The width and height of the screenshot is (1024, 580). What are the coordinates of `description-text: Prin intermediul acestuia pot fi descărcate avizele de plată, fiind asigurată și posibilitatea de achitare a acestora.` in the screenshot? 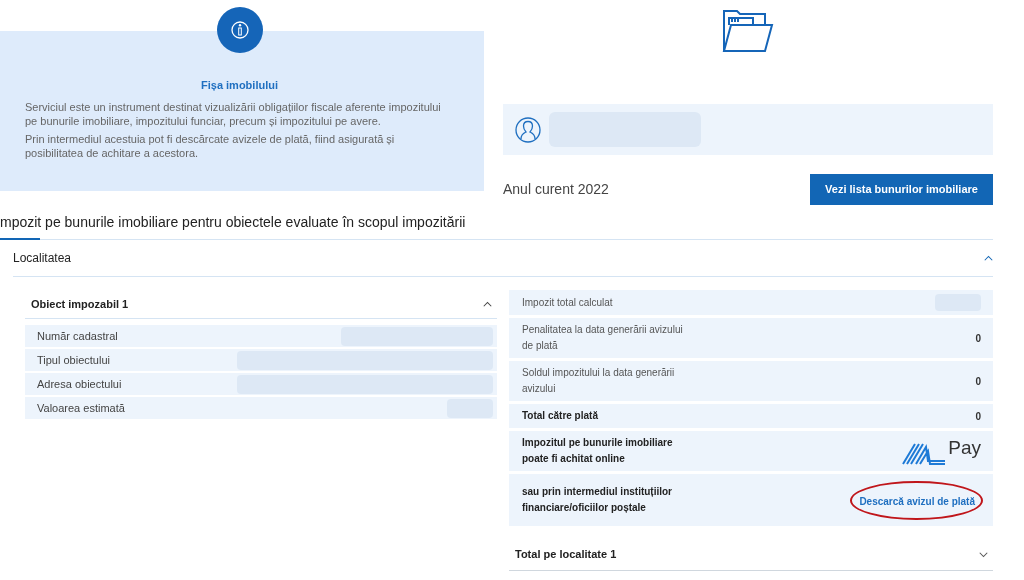 It's located at (210, 145).